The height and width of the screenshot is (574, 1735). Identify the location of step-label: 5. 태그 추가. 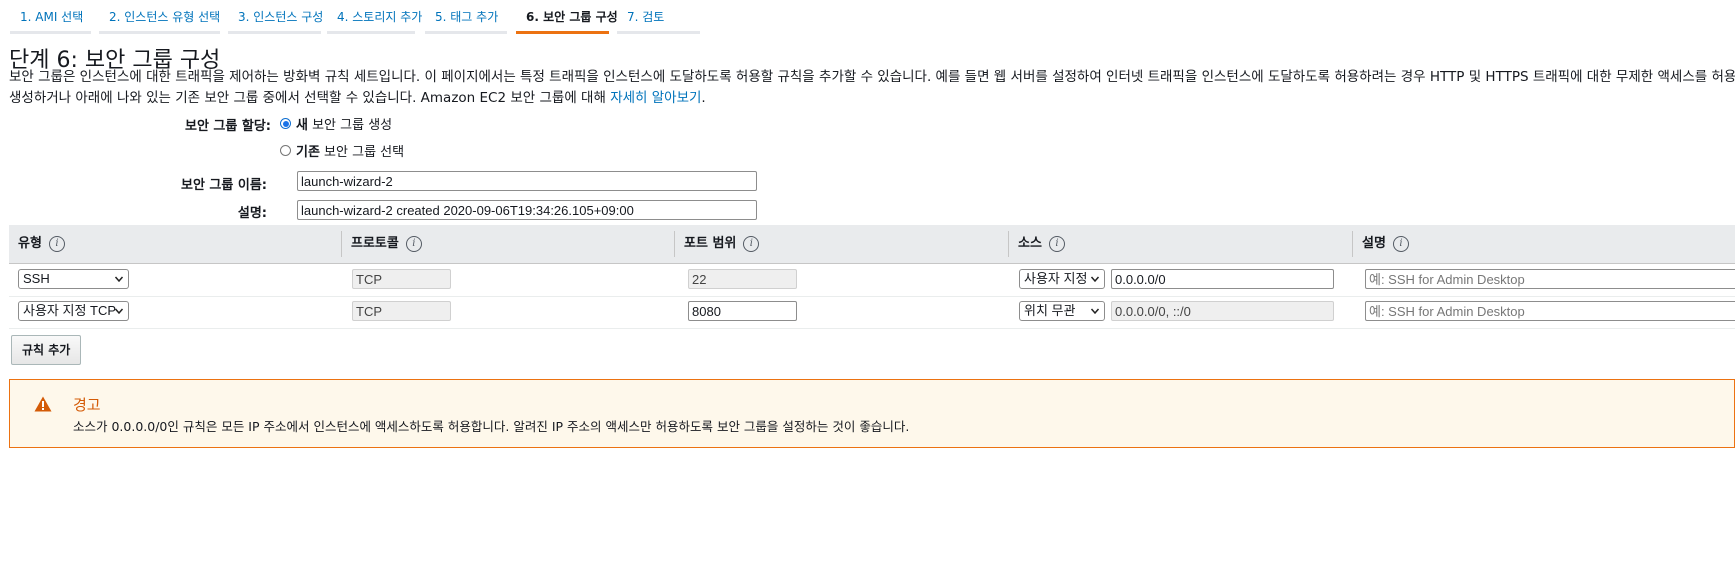
(467, 17).